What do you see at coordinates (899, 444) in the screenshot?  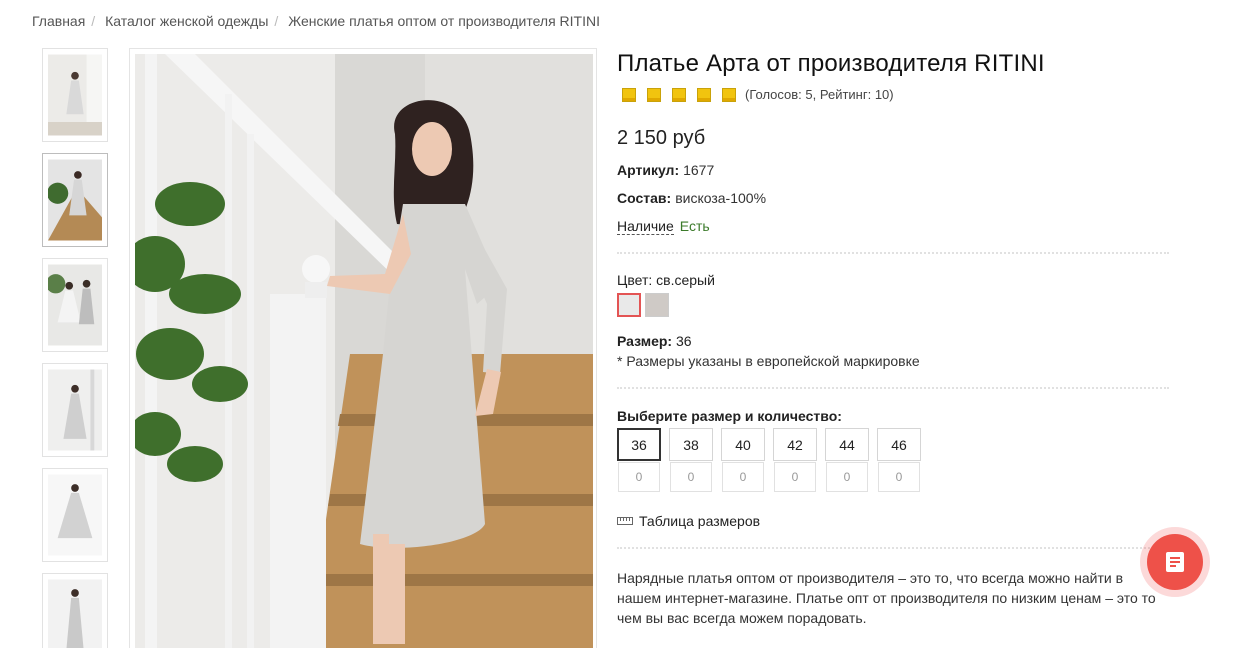 I see `size-button-46: 46` at bounding box center [899, 444].